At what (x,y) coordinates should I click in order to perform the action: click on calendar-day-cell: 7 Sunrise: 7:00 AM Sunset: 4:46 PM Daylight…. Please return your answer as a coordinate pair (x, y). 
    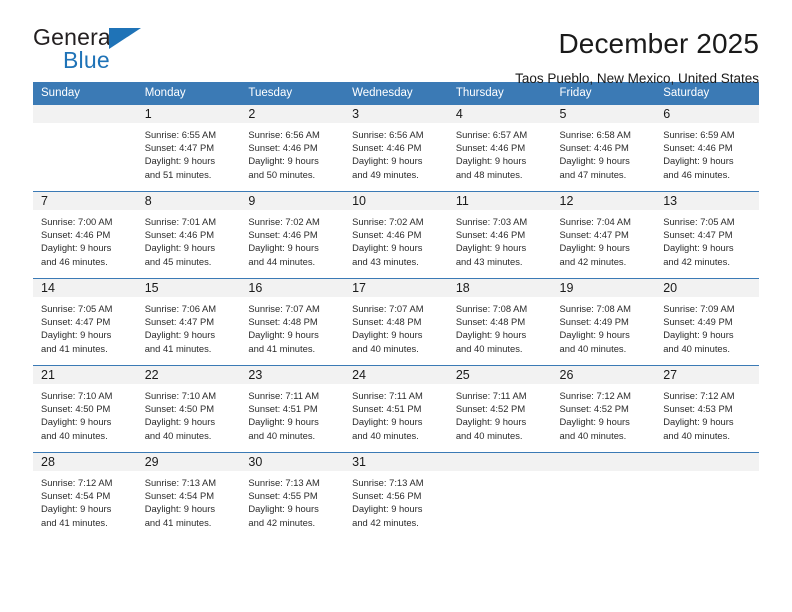
    Looking at the image, I should click on (85, 234).